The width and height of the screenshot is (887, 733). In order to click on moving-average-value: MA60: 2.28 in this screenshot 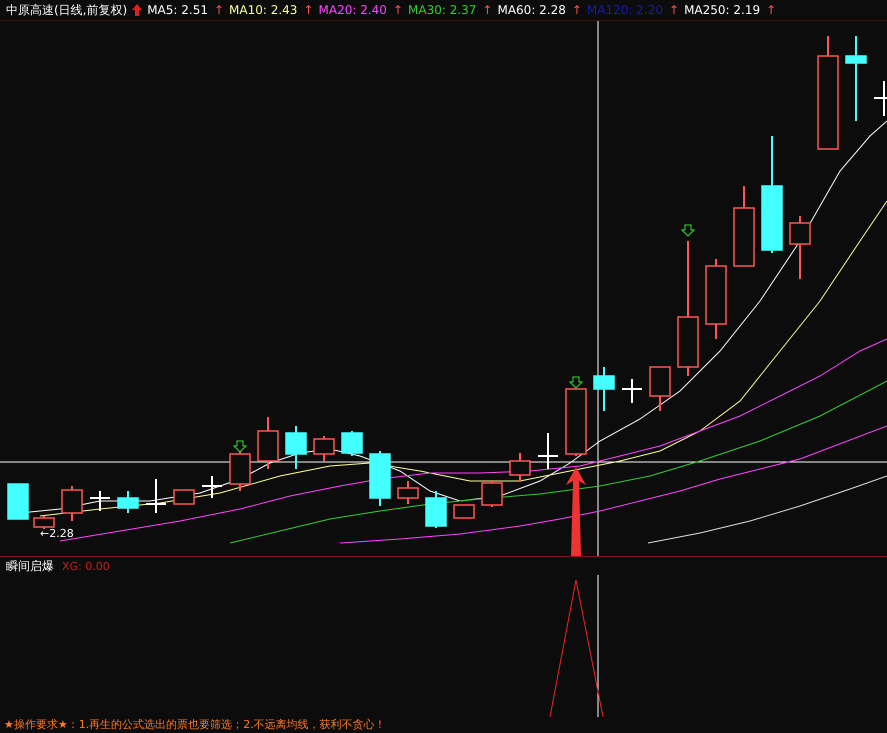, I will do `click(531, 10)`.